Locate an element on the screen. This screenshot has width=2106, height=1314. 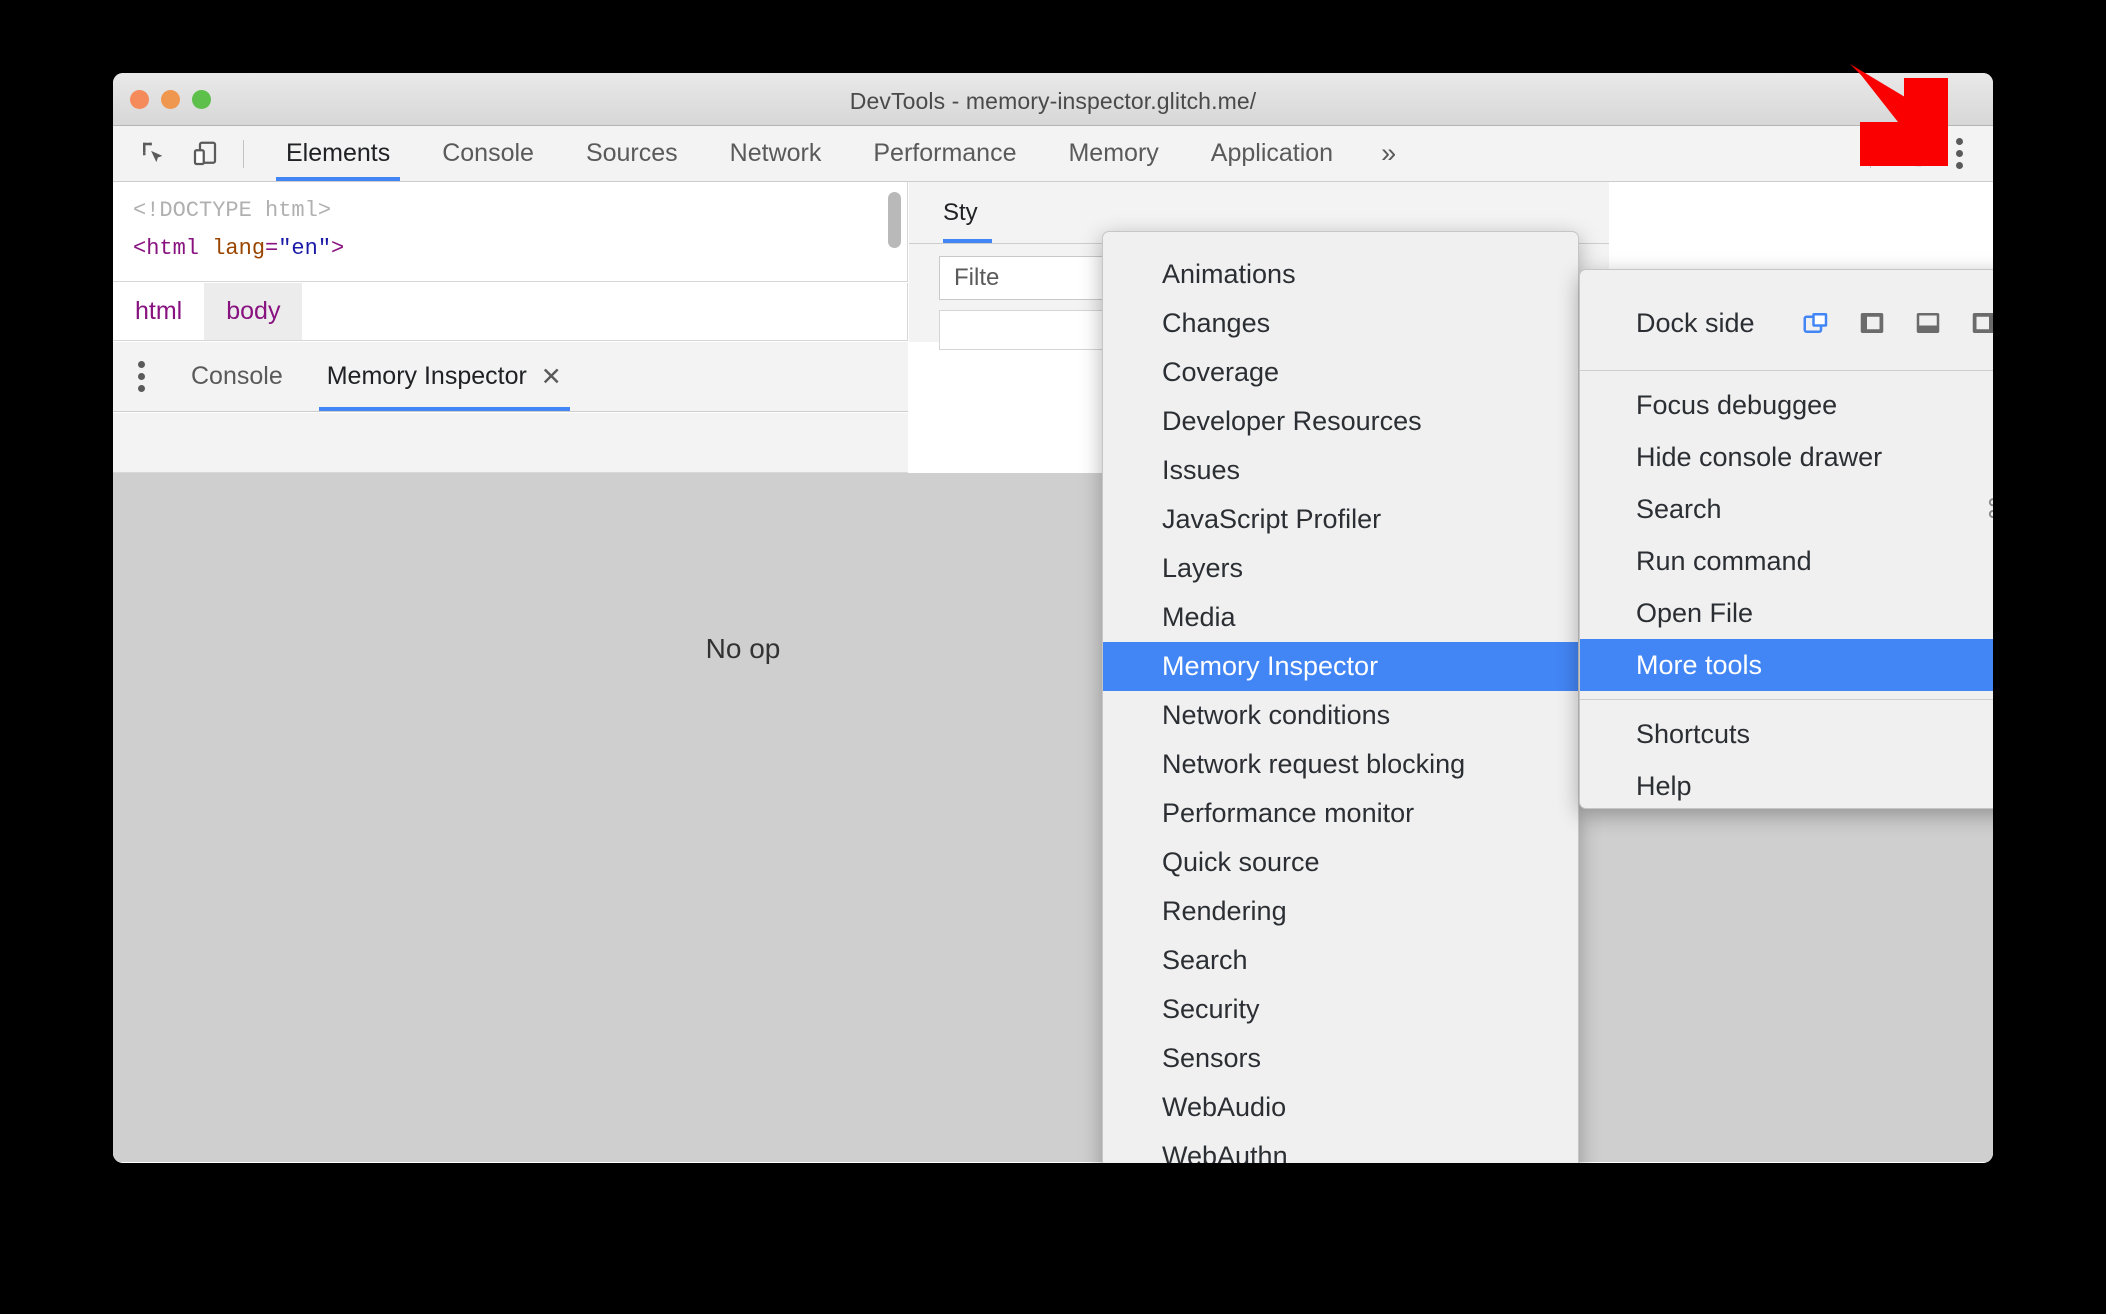
toolbar-divider is located at coordinates (243, 153).